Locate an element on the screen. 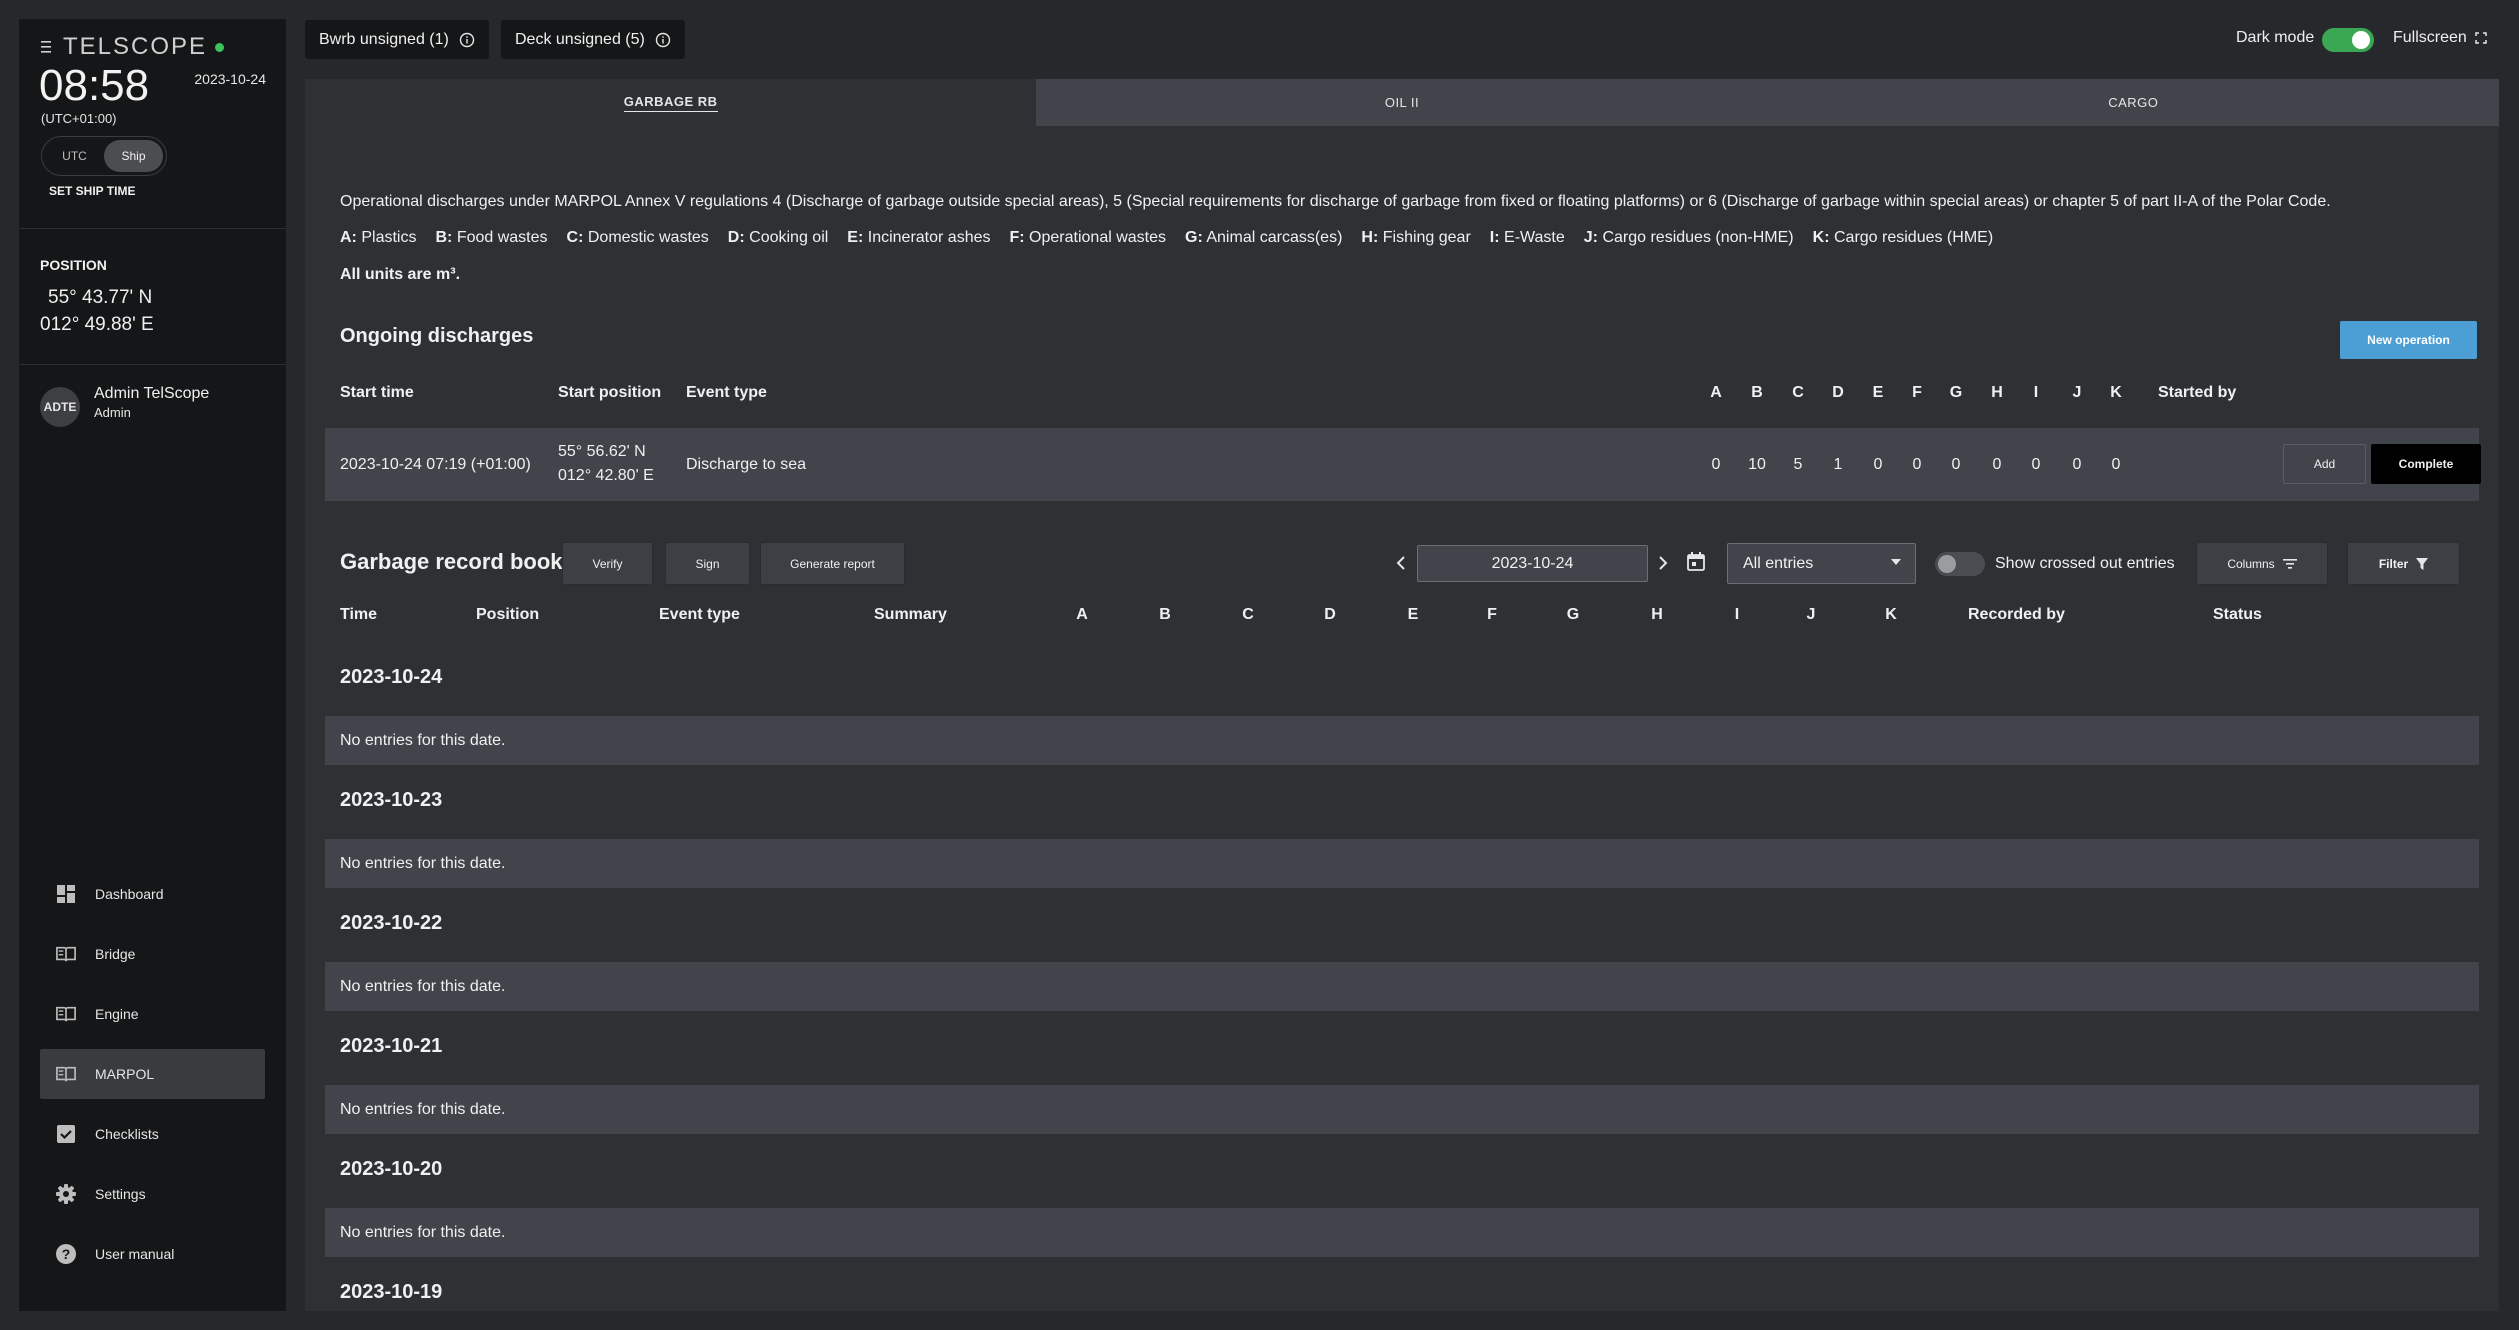 This screenshot has width=2519, height=1330. calendar-icon is located at coordinates (1696, 561).